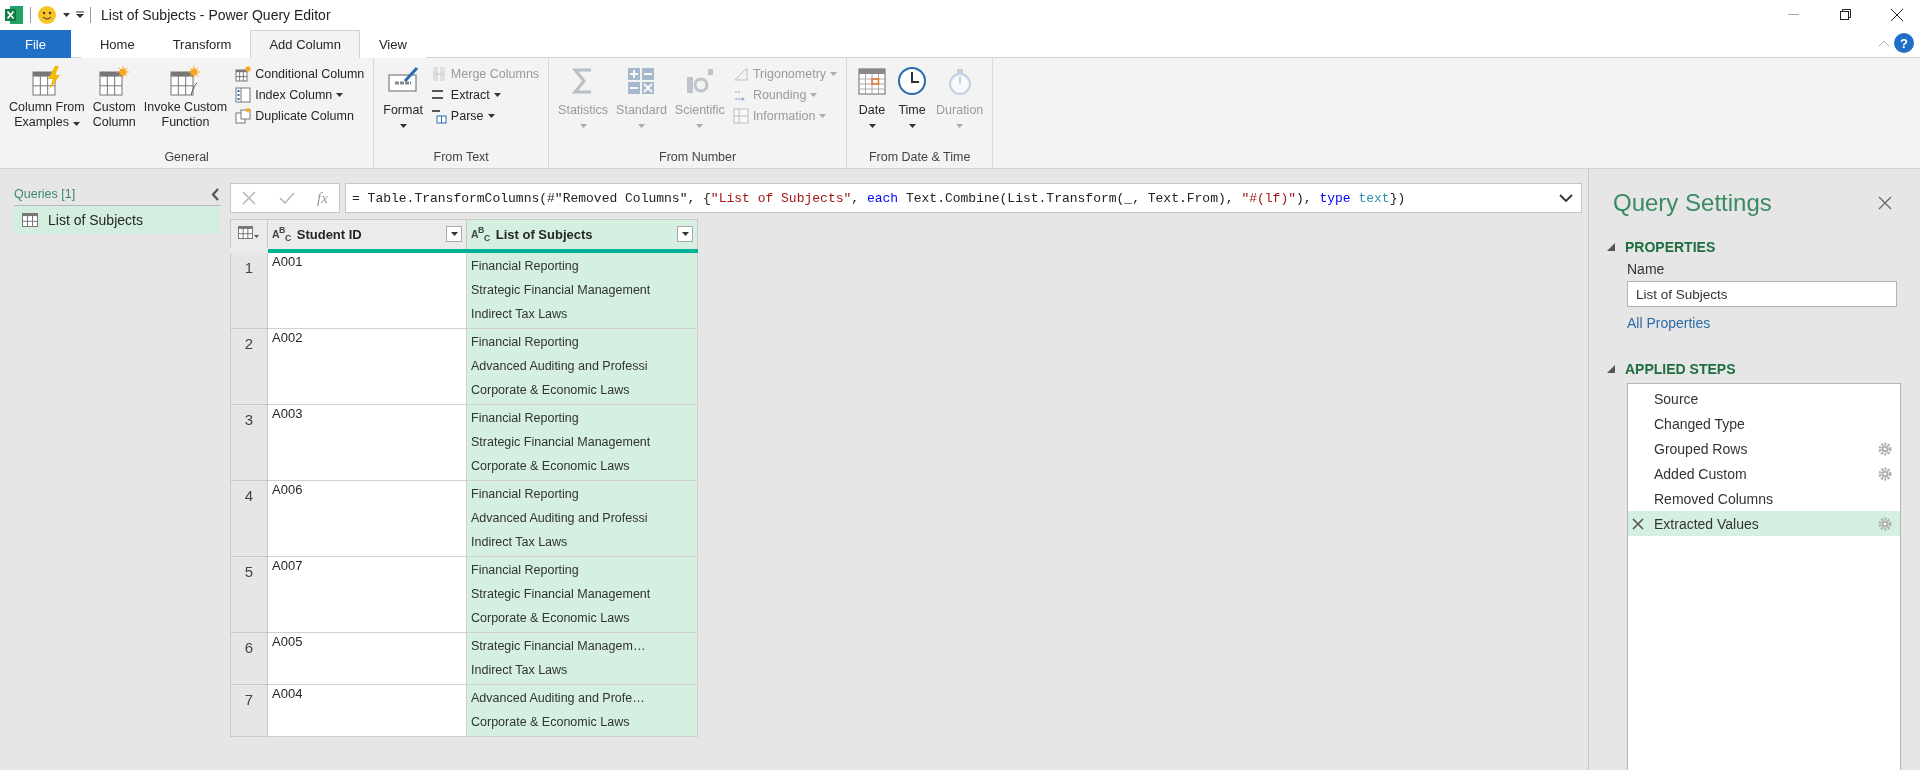 The height and width of the screenshot is (770, 1920). I want to click on panel-title: Query Settings, so click(1692, 203).